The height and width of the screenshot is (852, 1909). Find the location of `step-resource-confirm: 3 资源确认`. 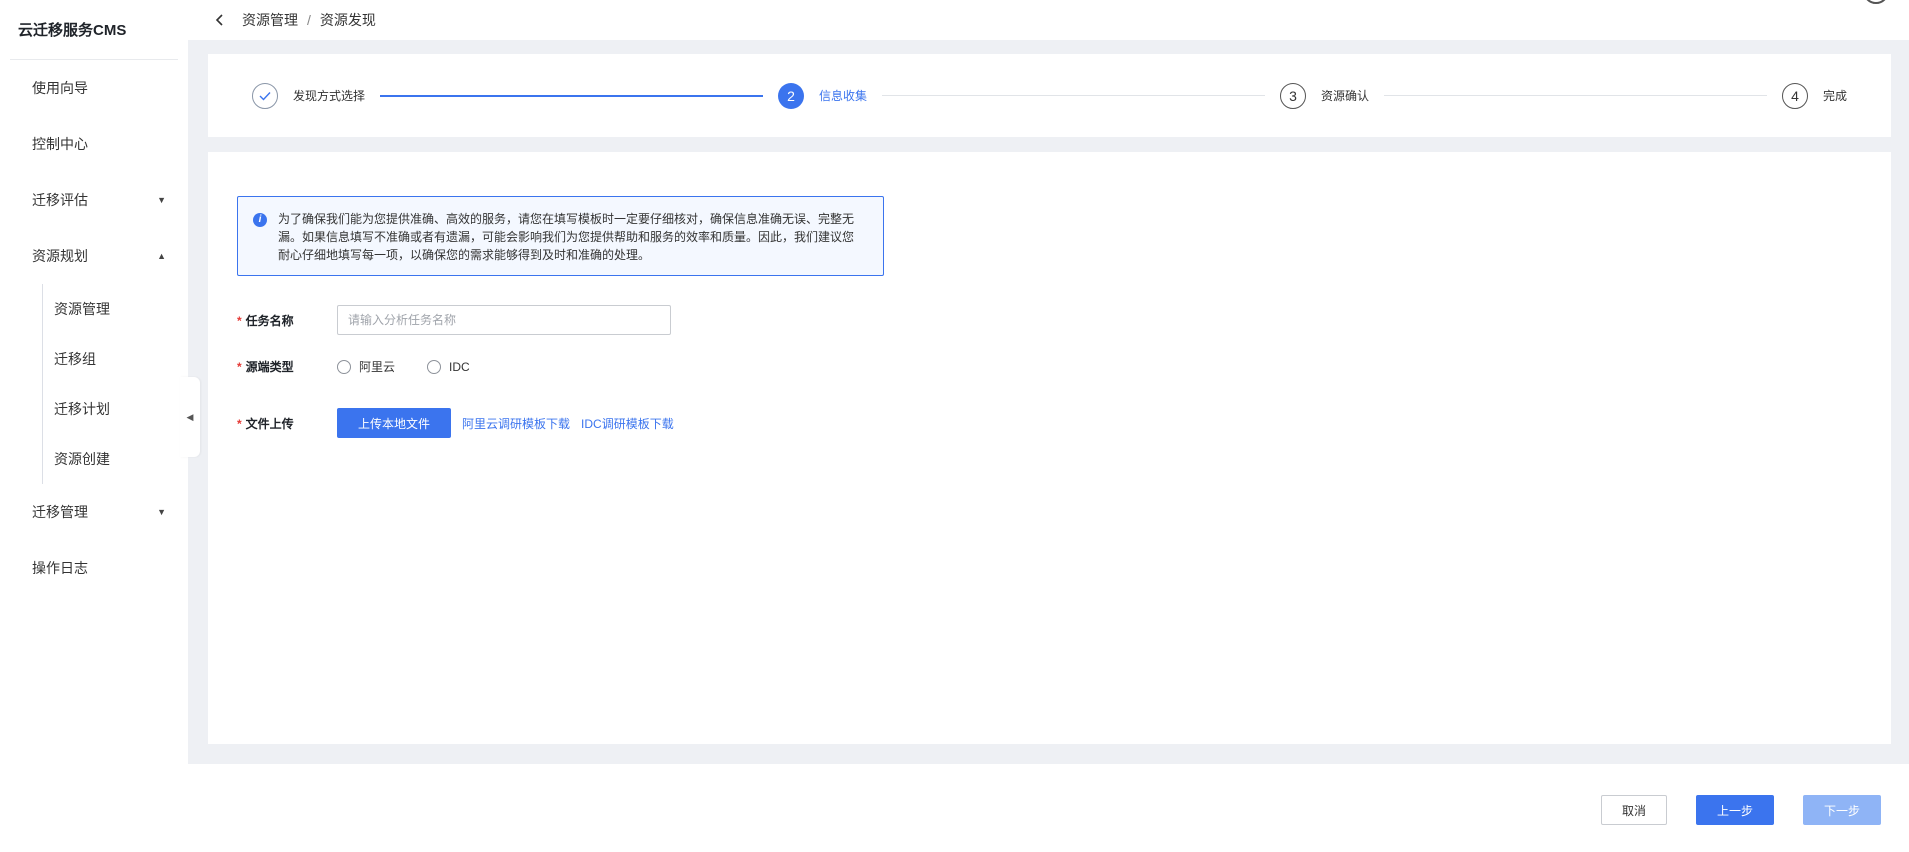

step-resource-confirm: 3 资源确认 is located at coordinates (1325, 95).